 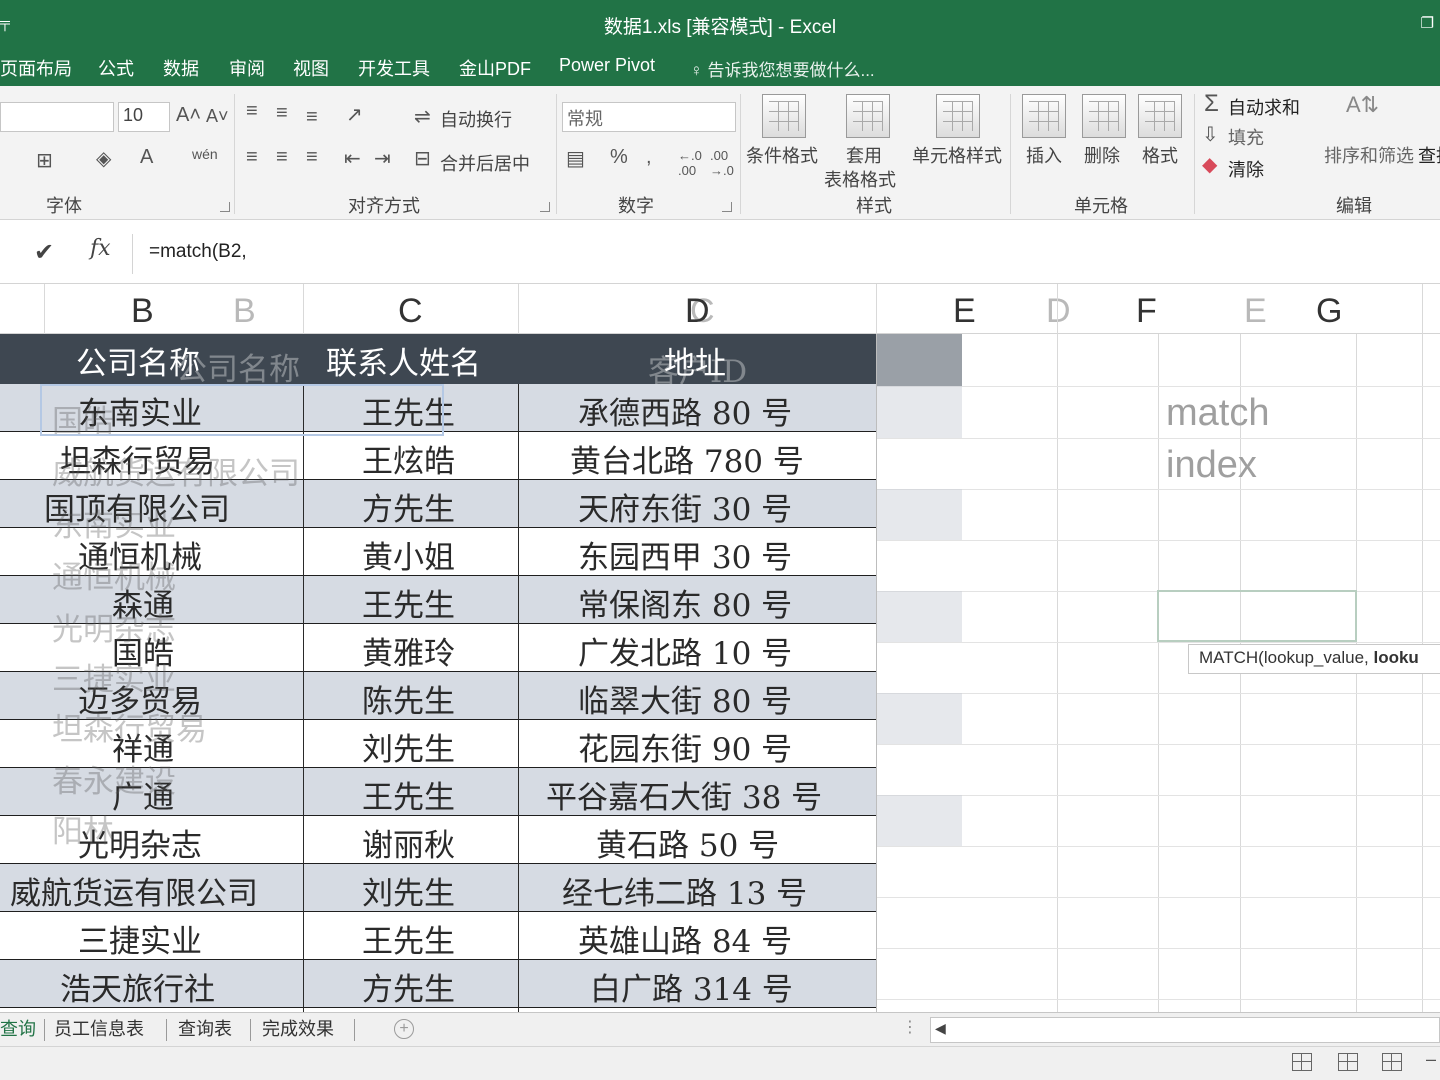 I want to click on delete-cells-icon, so click(x=1104, y=116).